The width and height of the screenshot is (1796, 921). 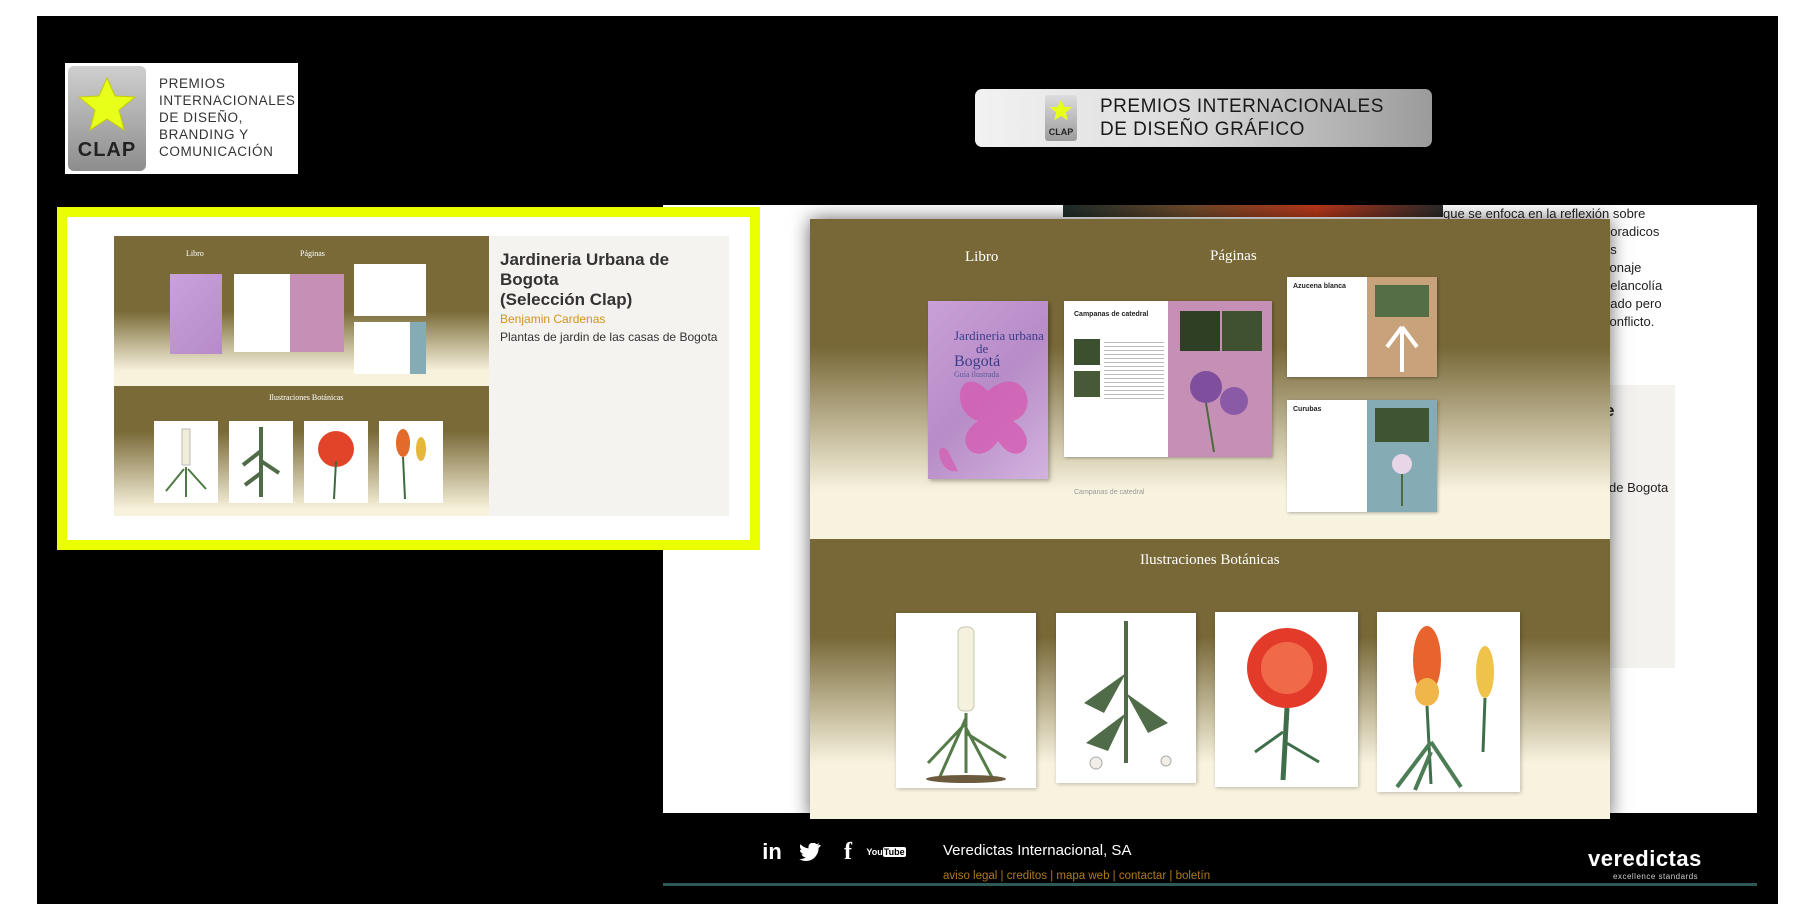 I want to click on passionflower-illustration, so click(x=1402, y=480).